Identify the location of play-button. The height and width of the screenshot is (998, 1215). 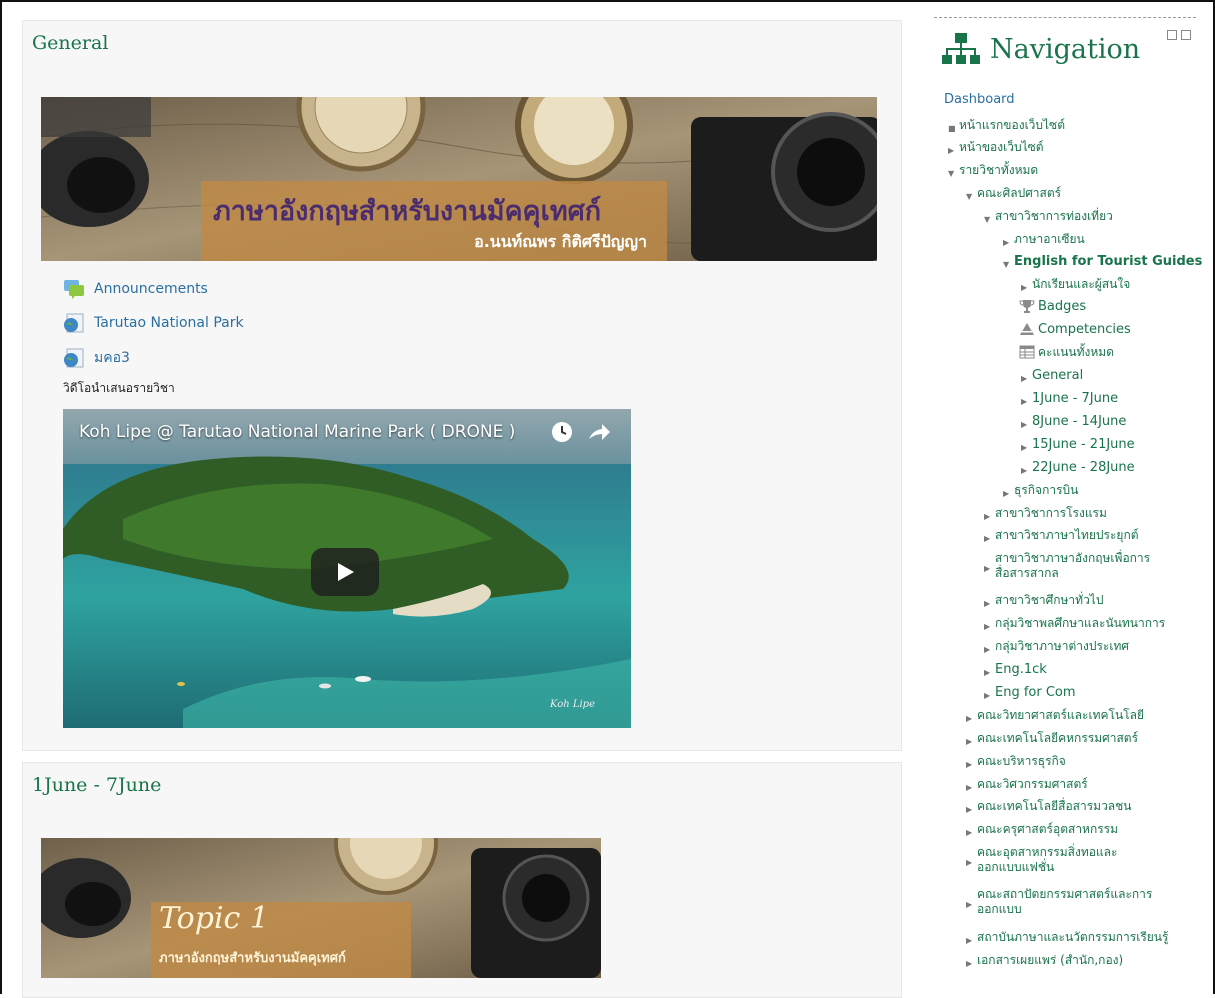
(345, 572).